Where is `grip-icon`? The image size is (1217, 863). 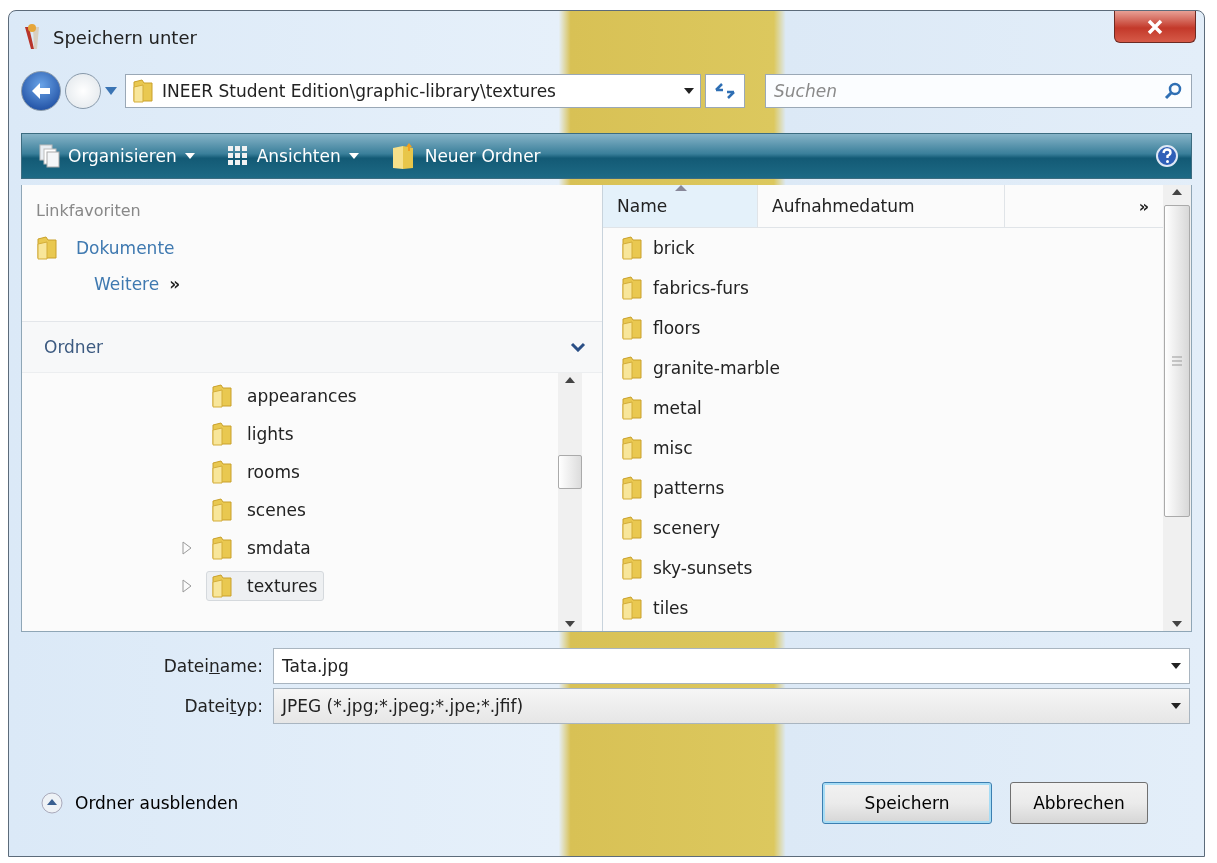 grip-icon is located at coordinates (1177, 361).